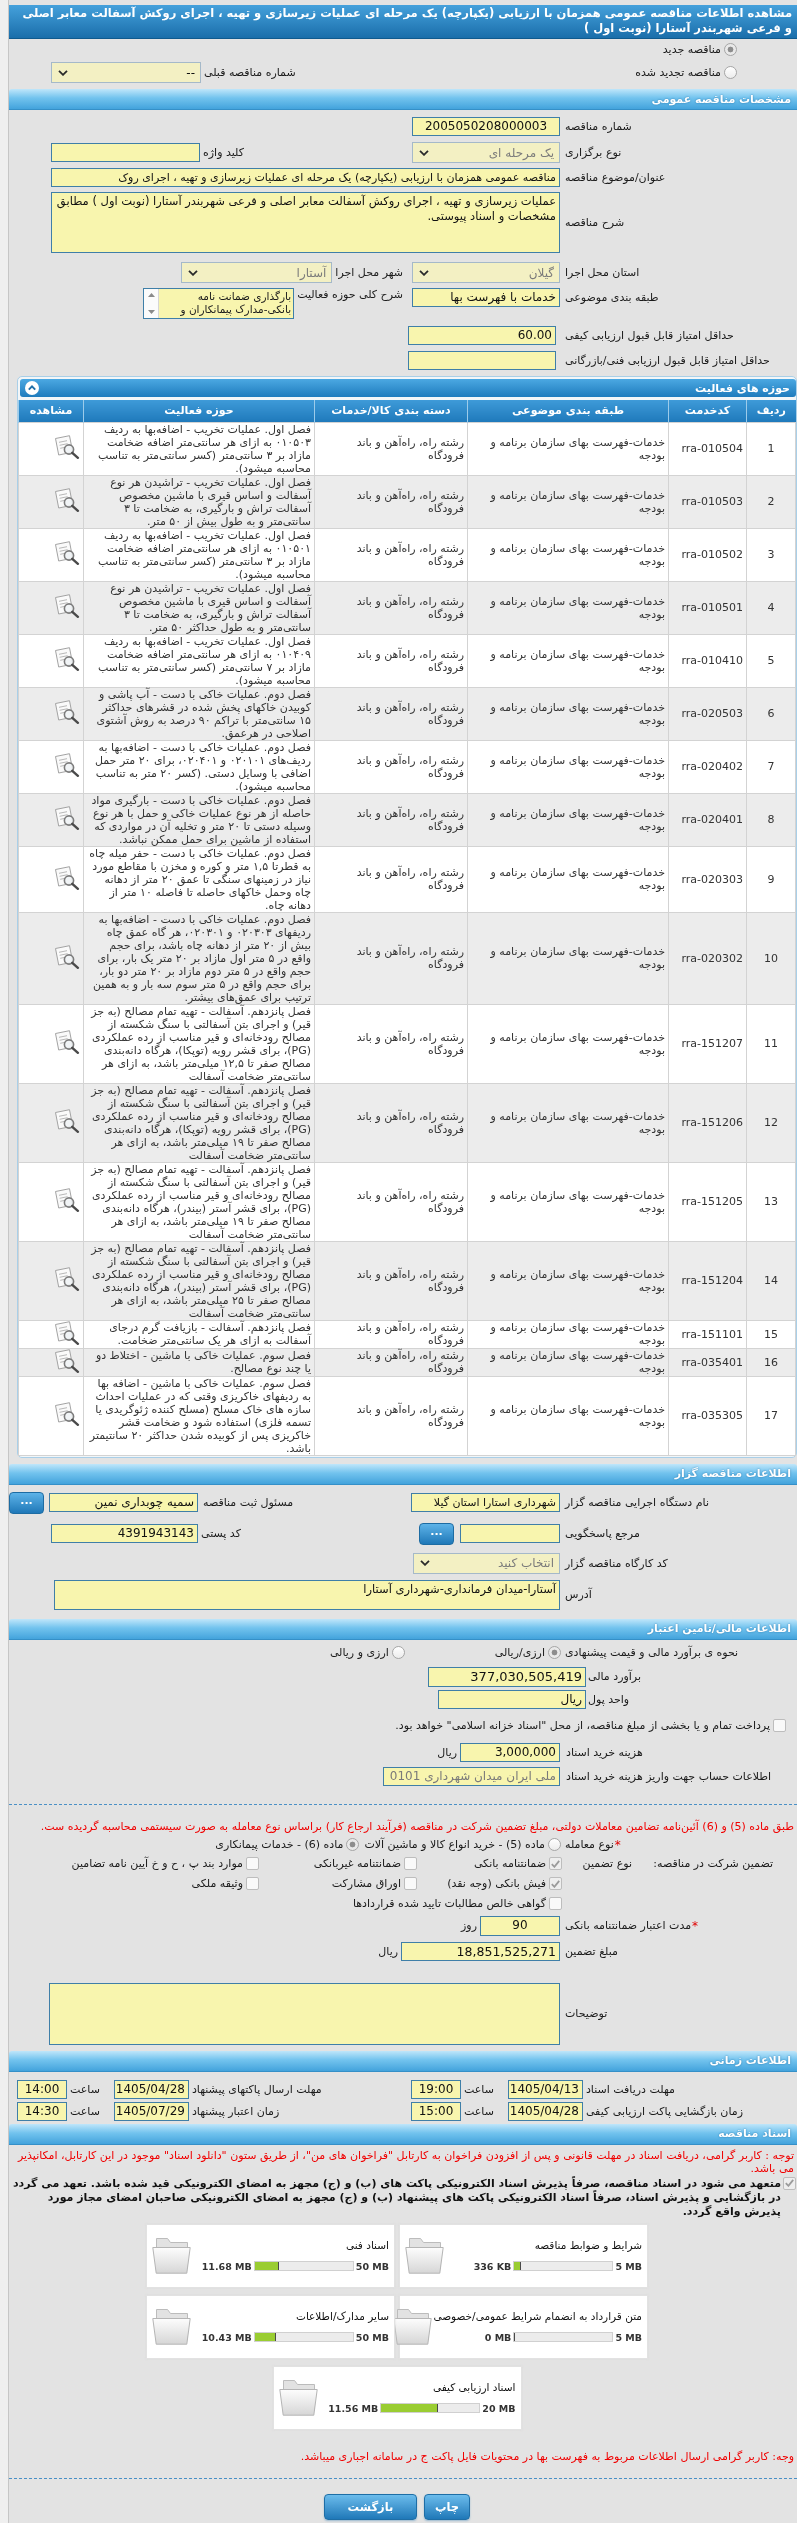 The width and height of the screenshot is (797, 2523). What do you see at coordinates (510, 1752) in the screenshot?
I see `input-field: 3,000,000` at bounding box center [510, 1752].